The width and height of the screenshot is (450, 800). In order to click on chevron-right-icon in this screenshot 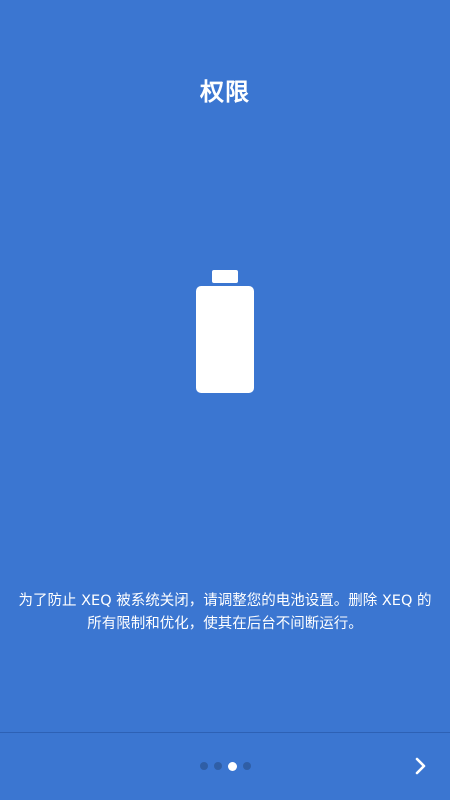, I will do `click(421, 768)`.